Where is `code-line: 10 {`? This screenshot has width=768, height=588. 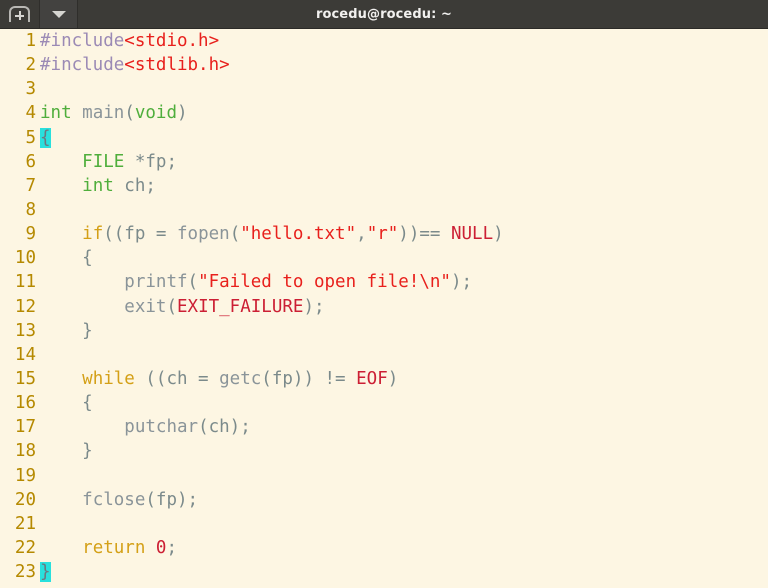 code-line: 10 { is located at coordinates (384, 258).